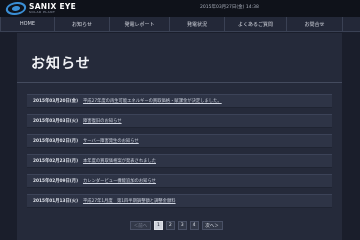  I want to click on page-button-current: 1, so click(158, 225).